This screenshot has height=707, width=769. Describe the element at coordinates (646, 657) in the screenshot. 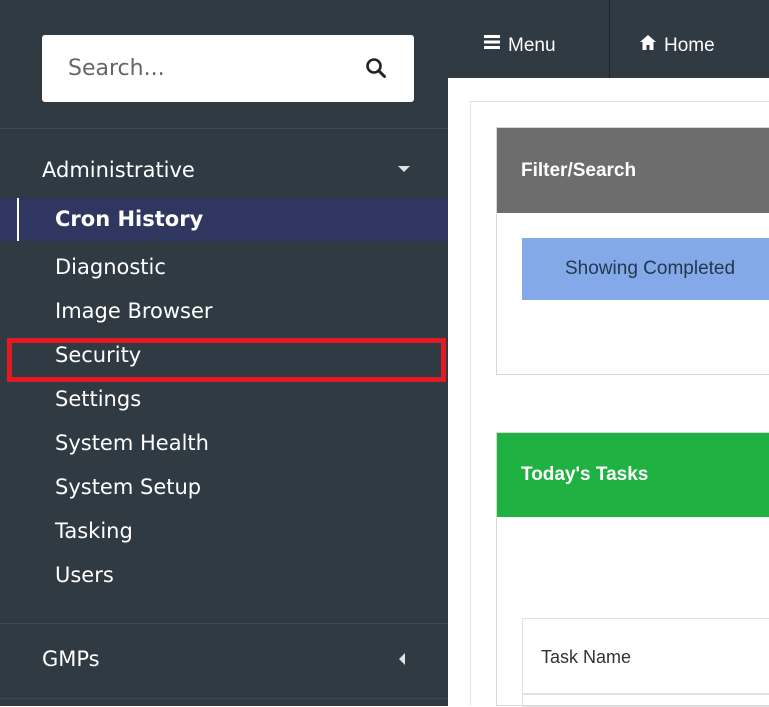

I see `column-header-task-name: Task Name` at that location.